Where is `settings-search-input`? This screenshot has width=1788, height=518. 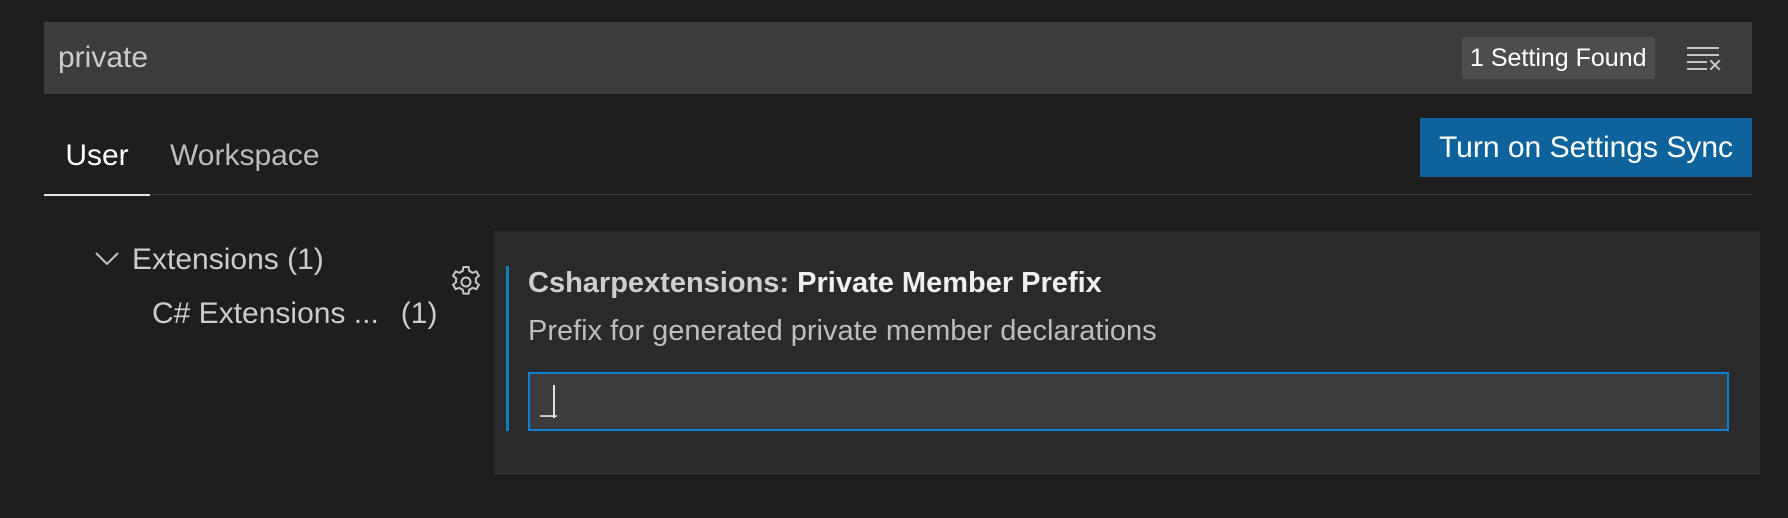 settings-search-input is located at coordinates (758, 58).